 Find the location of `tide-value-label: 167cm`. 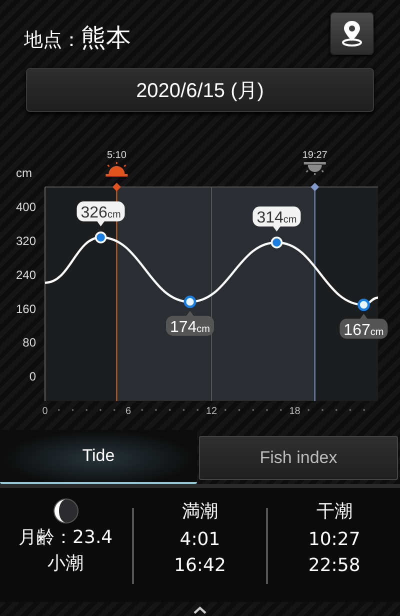

tide-value-label: 167cm is located at coordinates (364, 326).